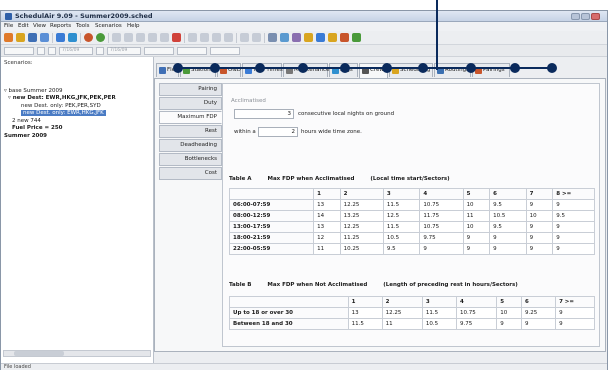 The image size is (608, 370). I want to click on new-file-icon, so click(8, 37).